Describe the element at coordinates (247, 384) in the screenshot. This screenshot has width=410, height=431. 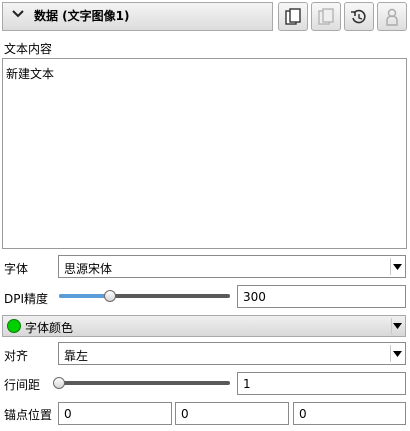
I see `line-spacing-value: 1` at that location.